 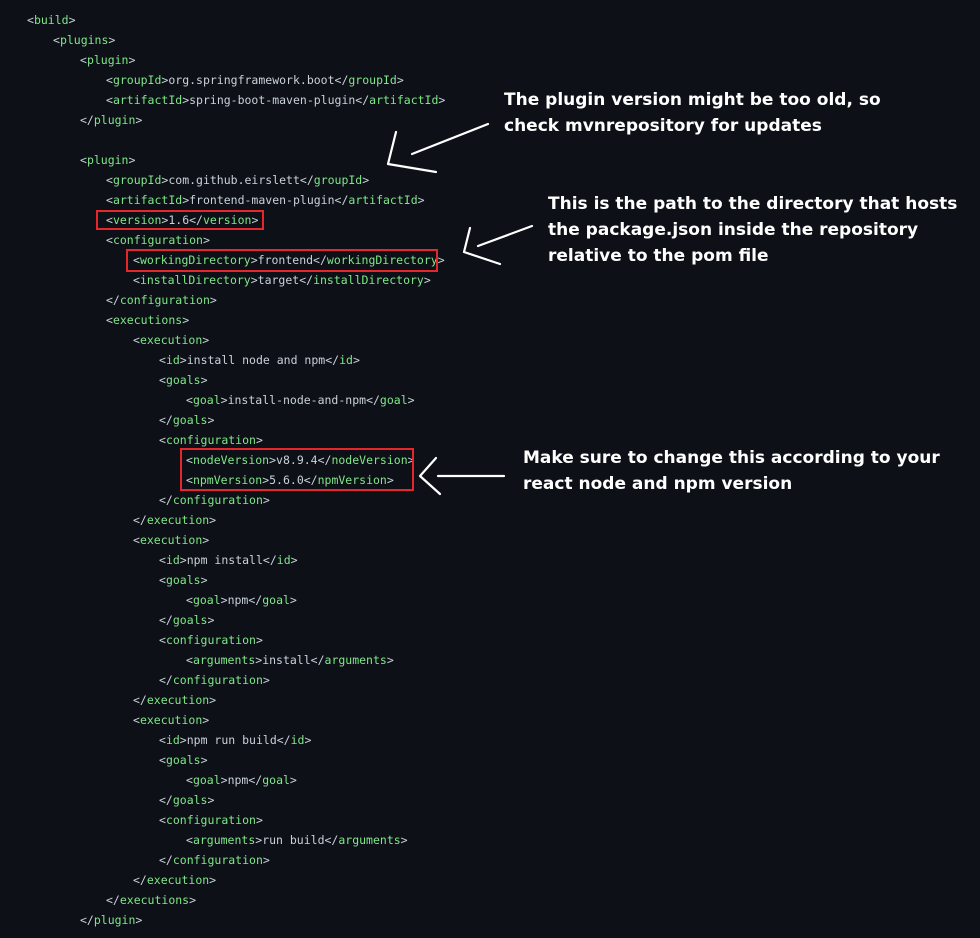 What do you see at coordinates (498, 245) in the screenshot?
I see `directory-arrow` at bounding box center [498, 245].